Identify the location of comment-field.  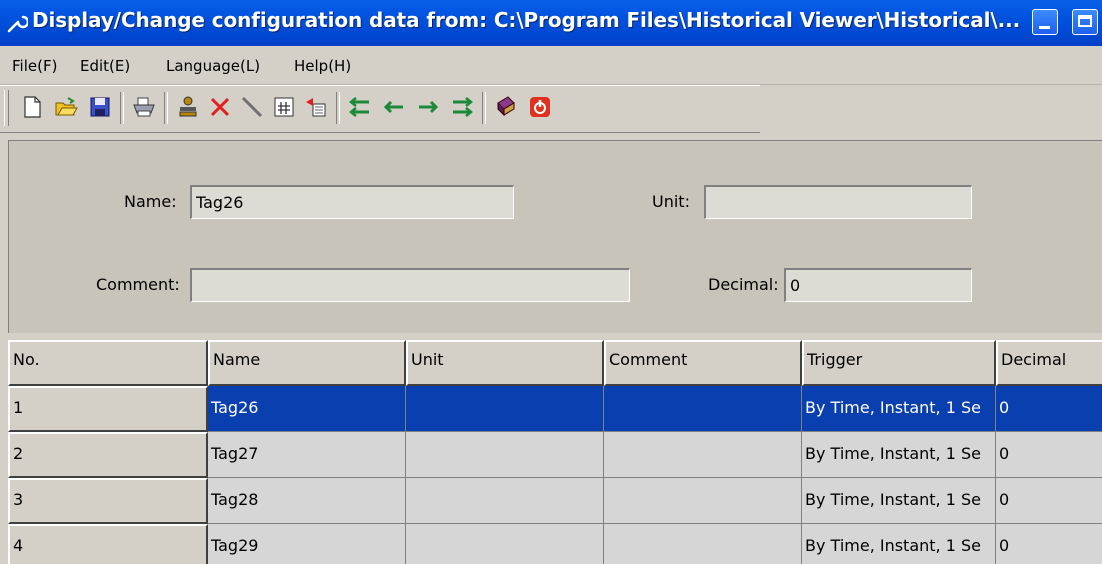
(410, 285).